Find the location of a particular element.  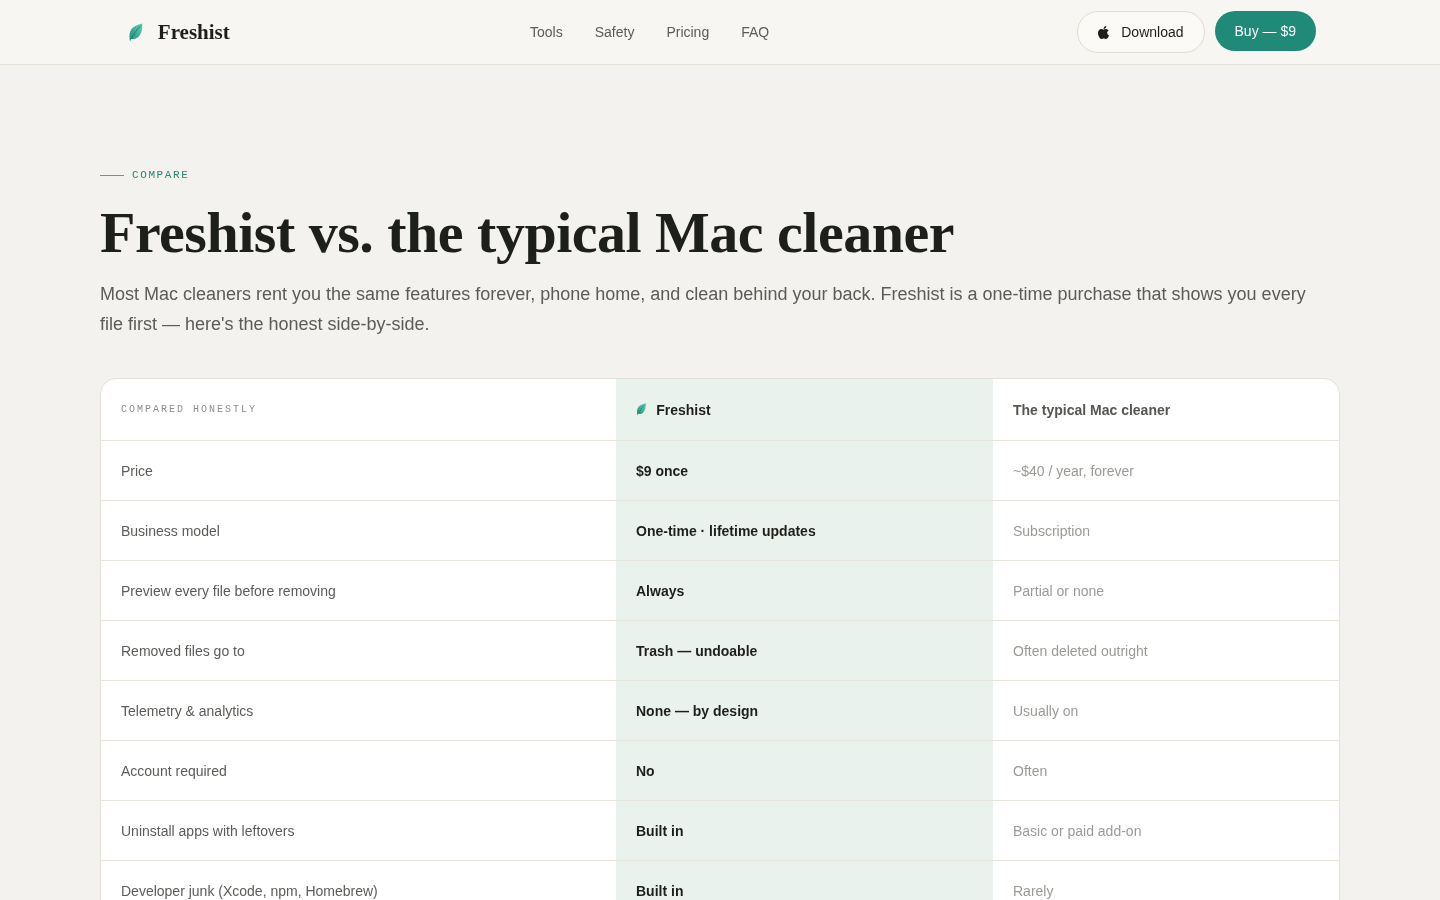

table-cell: Uninstall apps with leftovers is located at coordinates (208, 830).